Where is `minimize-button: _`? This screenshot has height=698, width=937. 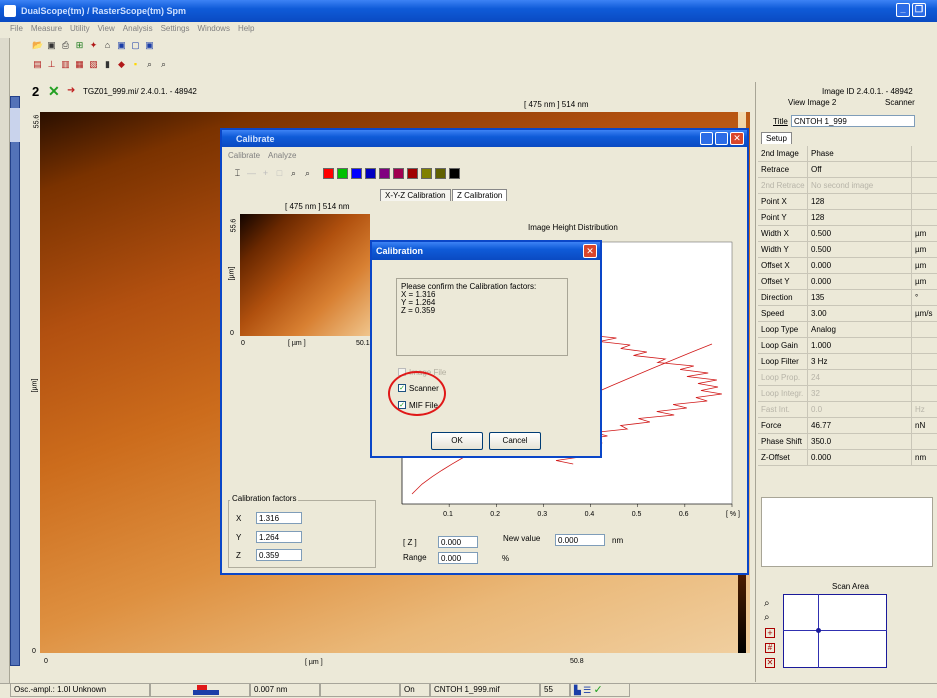
minimize-button: _ is located at coordinates (903, 10).